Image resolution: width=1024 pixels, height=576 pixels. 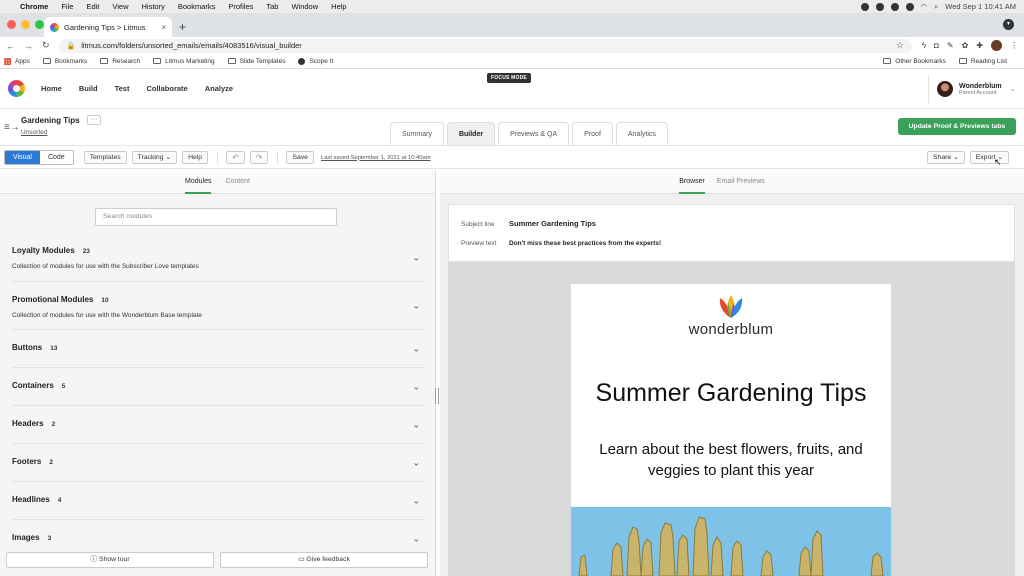 What do you see at coordinates (471, 133) in the screenshot?
I see `tab-builder: Builder` at bounding box center [471, 133].